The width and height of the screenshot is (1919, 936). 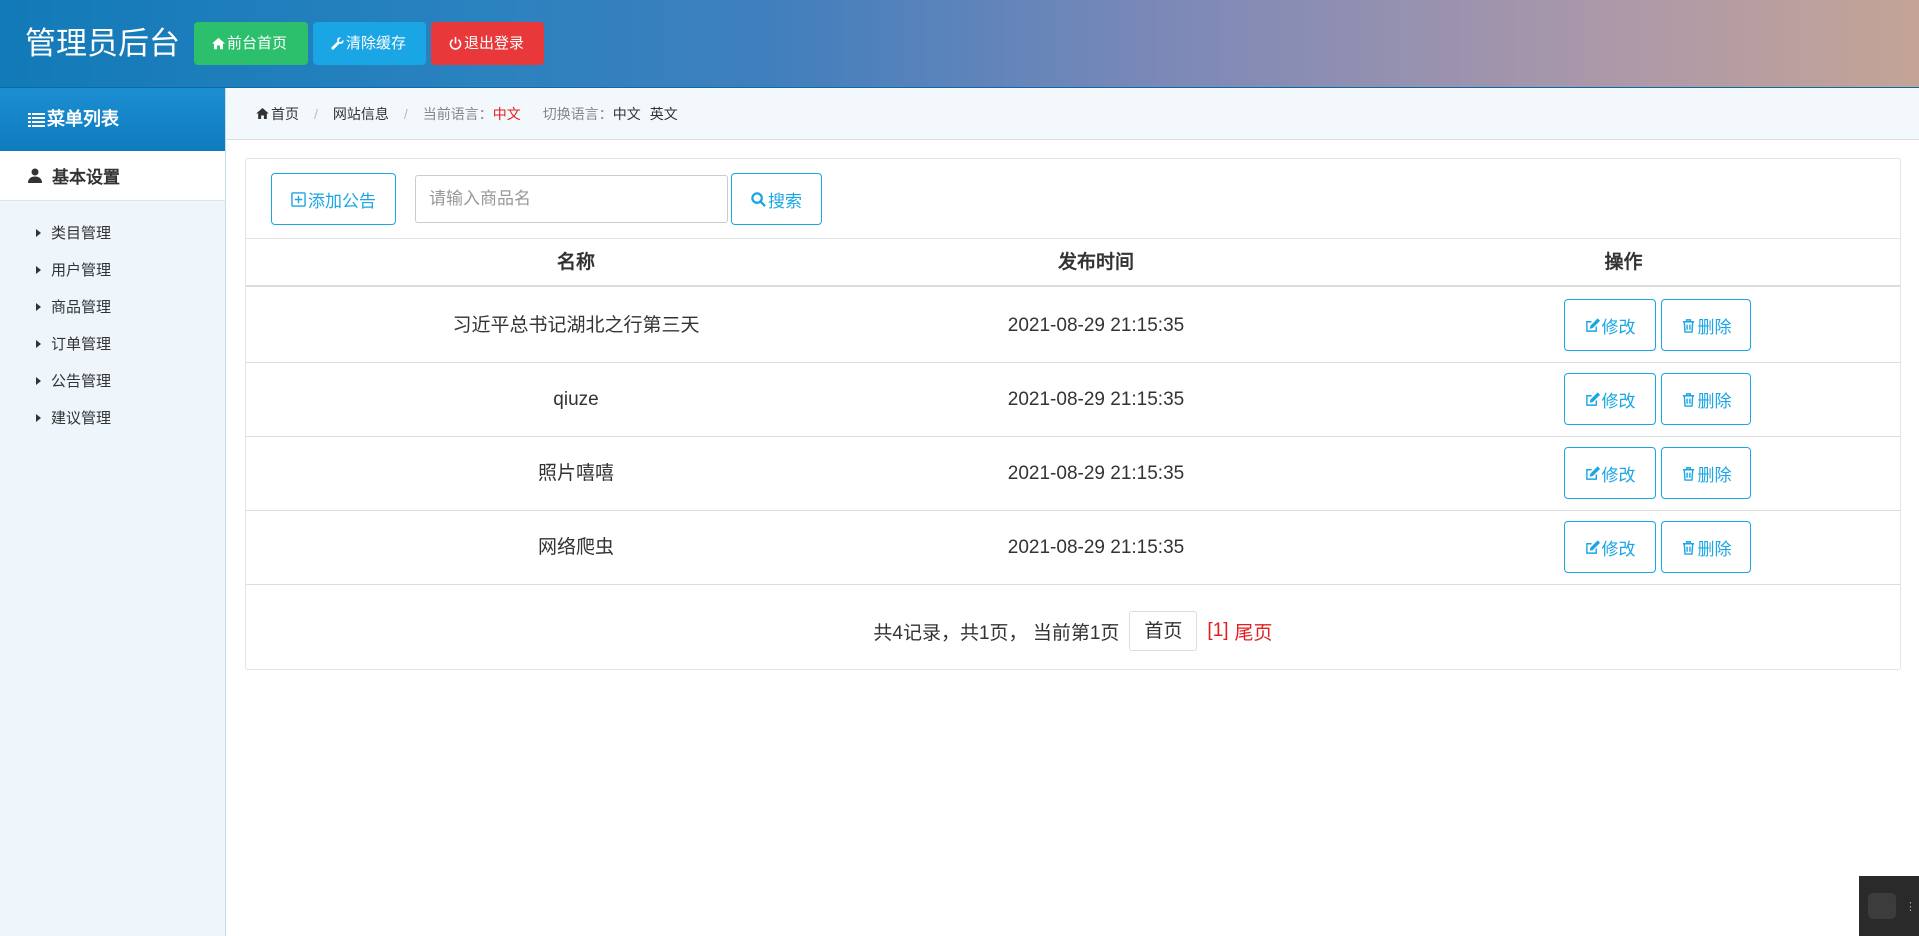 I want to click on cell-name: 习近平总书记湖北之行第三天, so click(x=576, y=325).